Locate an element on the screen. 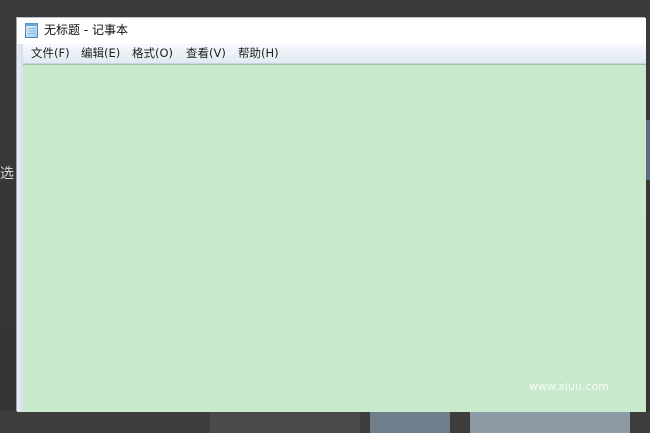  watermark-text: www.xiuu.com is located at coordinates (569, 386).